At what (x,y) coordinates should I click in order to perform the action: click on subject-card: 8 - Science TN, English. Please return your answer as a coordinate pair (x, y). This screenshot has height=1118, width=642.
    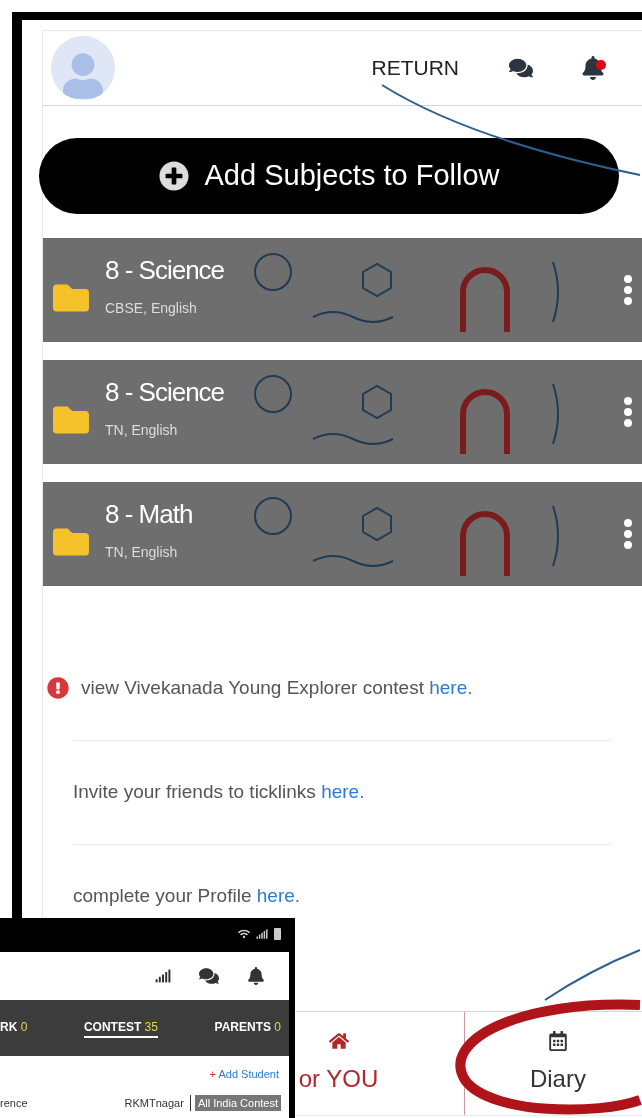
    Looking at the image, I should click on (342, 412).